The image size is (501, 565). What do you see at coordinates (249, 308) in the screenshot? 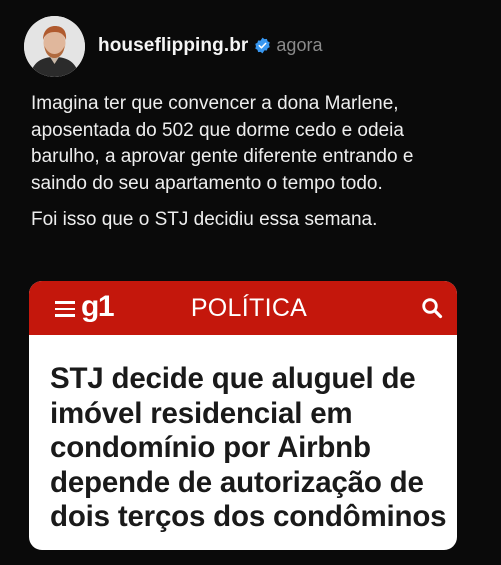
I see `section-label: POLÍTICA` at bounding box center [249, 308].